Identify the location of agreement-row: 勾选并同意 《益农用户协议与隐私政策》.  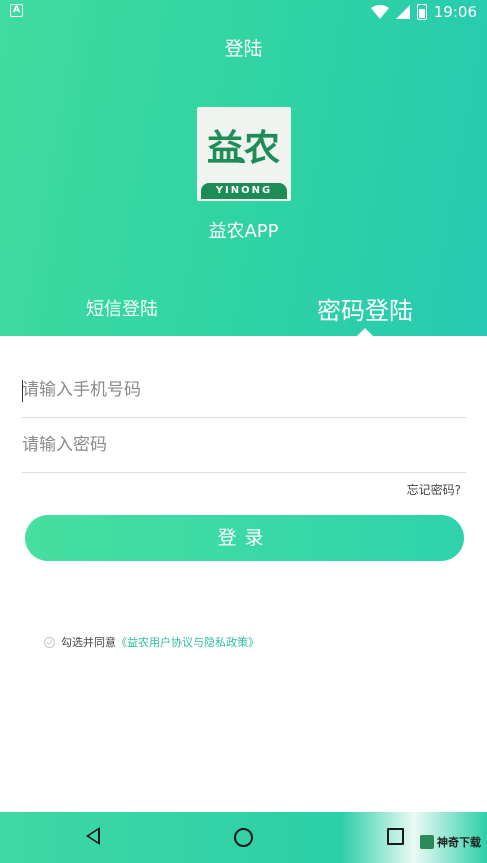
(151, 642).